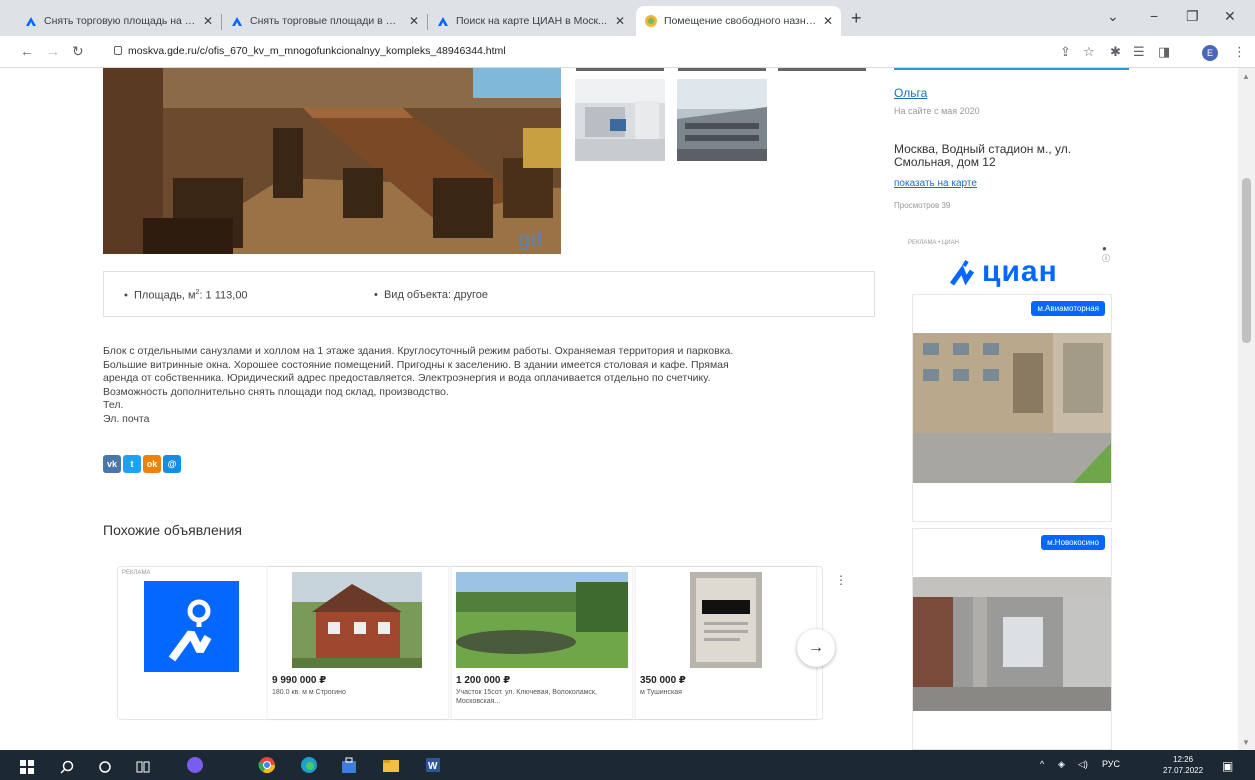 Image resolution: width=1255 pixels, height=780 pixels. Describe the element at coordinates (1089, 52) in the screenshot. I see `bookmark-star-icon: ☆` at that location.